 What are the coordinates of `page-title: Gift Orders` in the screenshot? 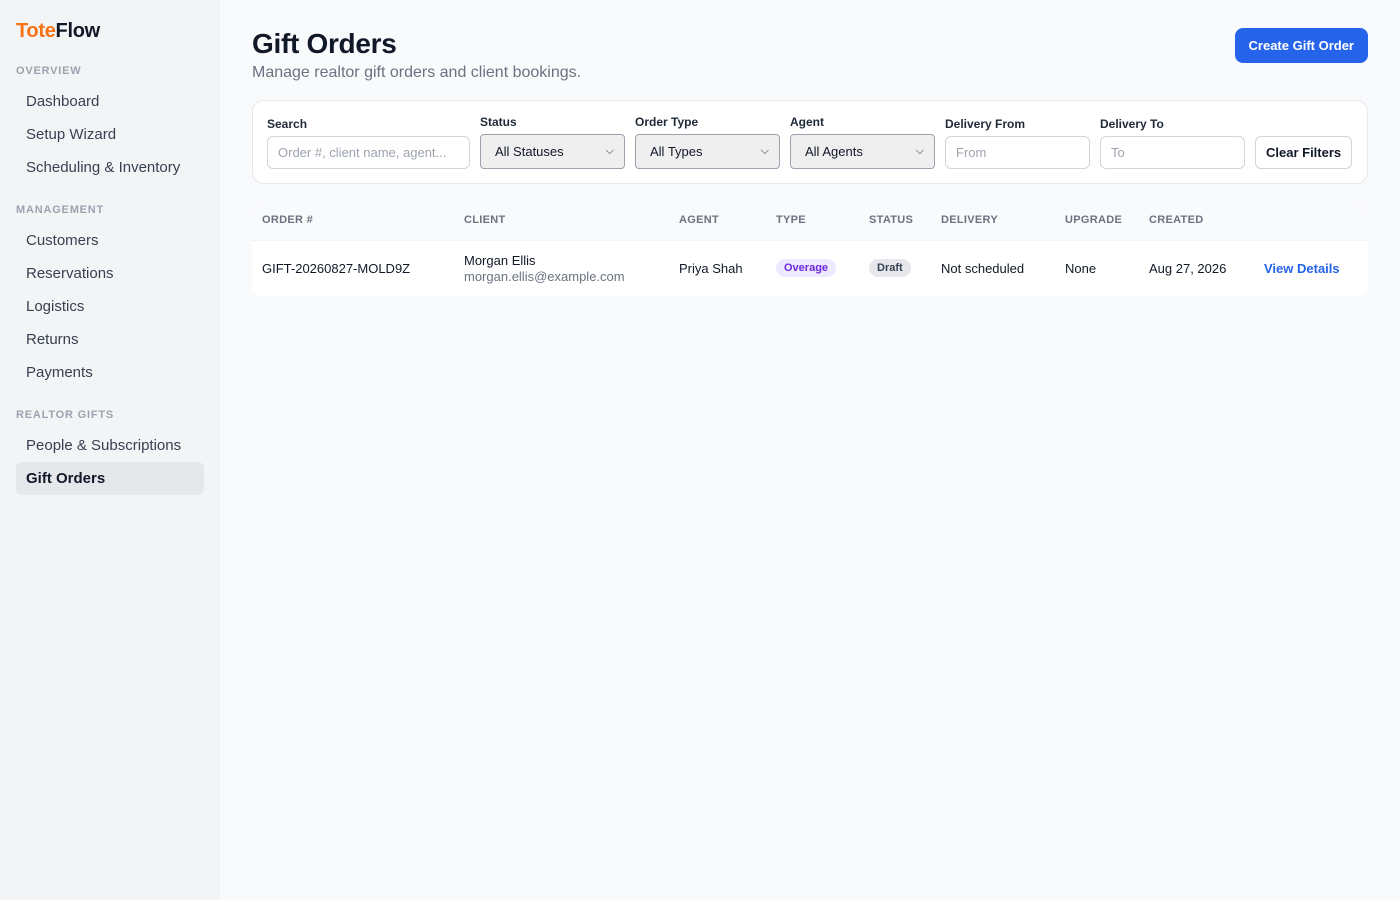 It's located at (324, 43).